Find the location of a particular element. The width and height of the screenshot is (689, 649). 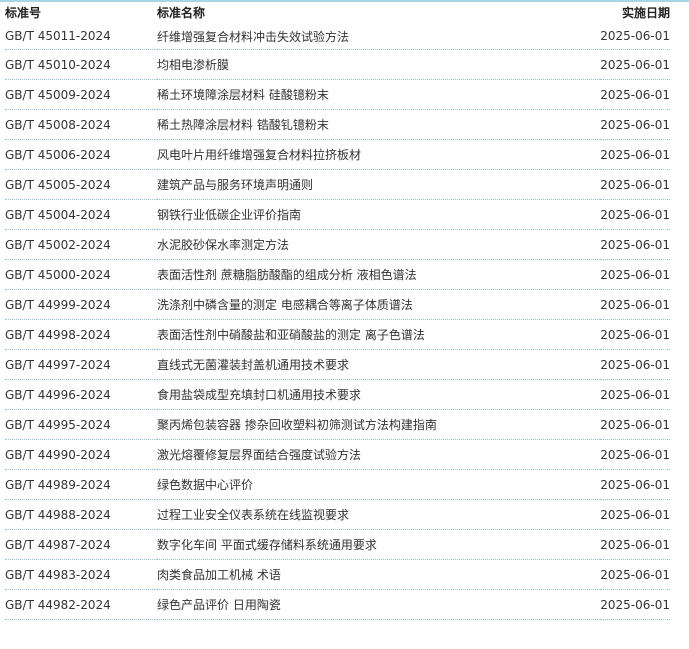

standard-name-link: 过程工业安全仪表系统在线监视要求 is located at coordinates (378, 514).